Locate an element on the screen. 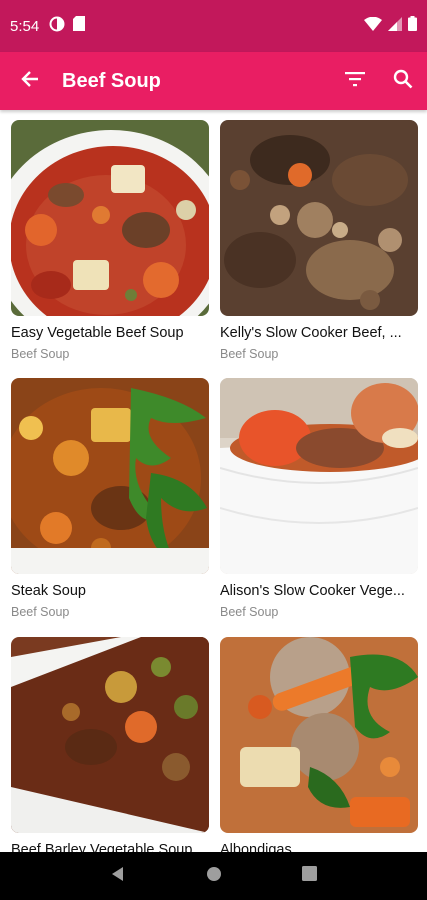 The image size is (427, 900). recipe-card: Steak Soup Beef Soup is located at coordinates (110, 498).